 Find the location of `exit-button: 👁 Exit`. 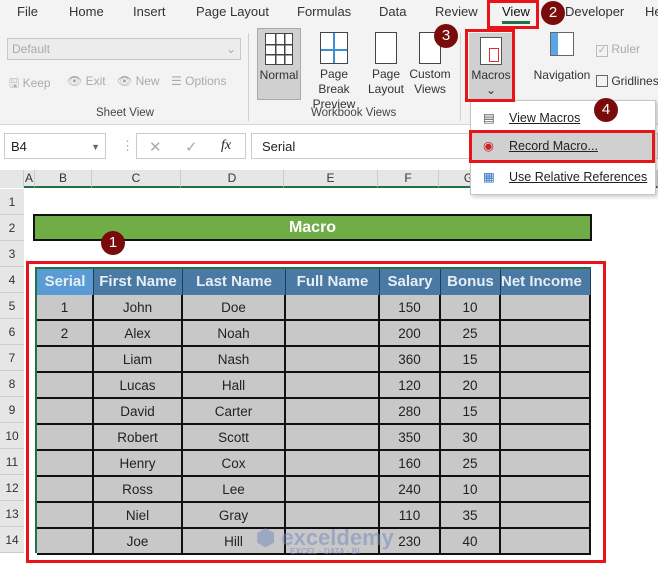

exit-button: 👁 Exit is located at coordinates (86, 81).